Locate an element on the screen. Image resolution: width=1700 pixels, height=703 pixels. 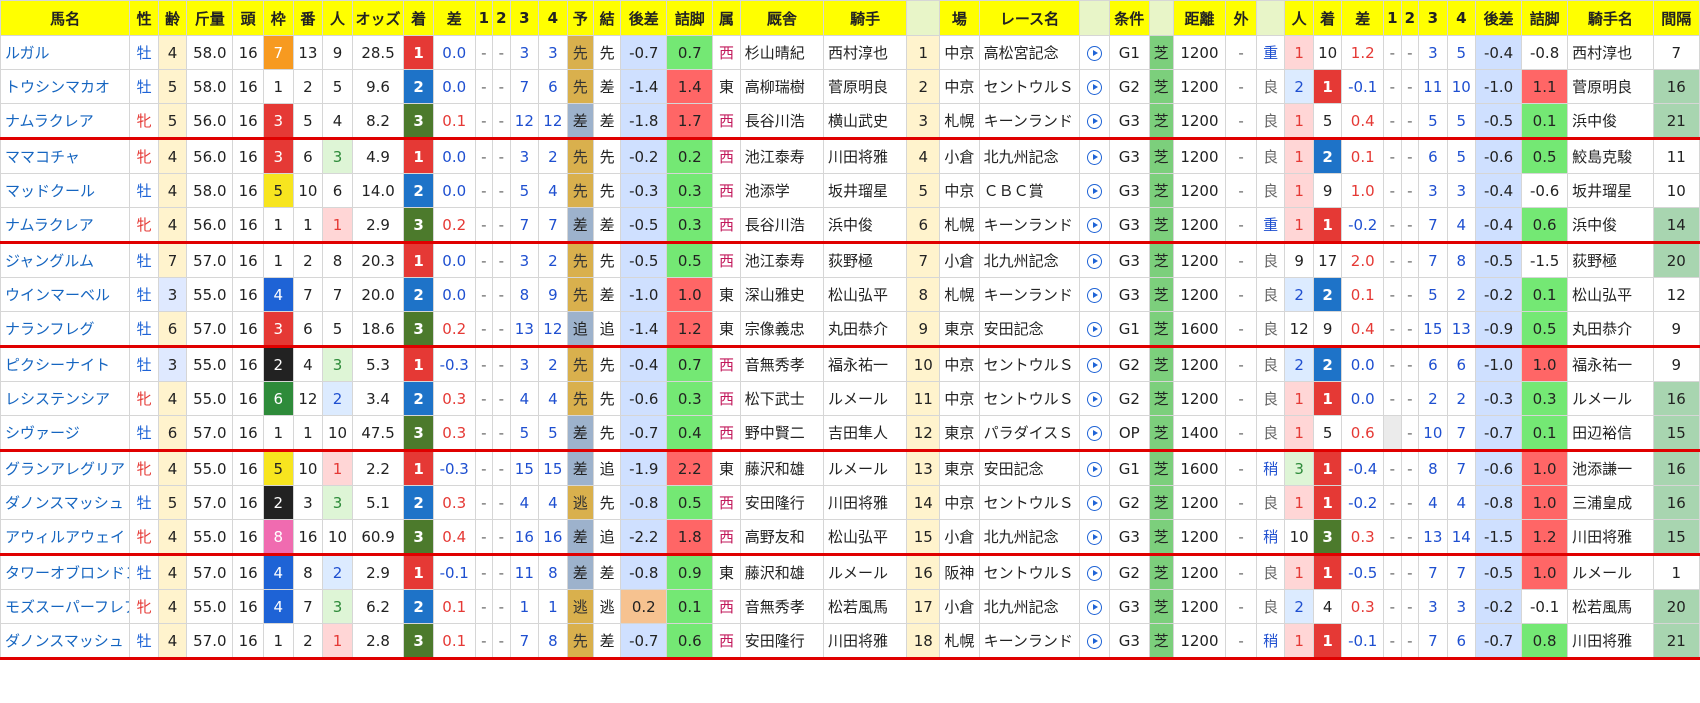
col-header-odds: オッズ is located at coordinates (378, 18).